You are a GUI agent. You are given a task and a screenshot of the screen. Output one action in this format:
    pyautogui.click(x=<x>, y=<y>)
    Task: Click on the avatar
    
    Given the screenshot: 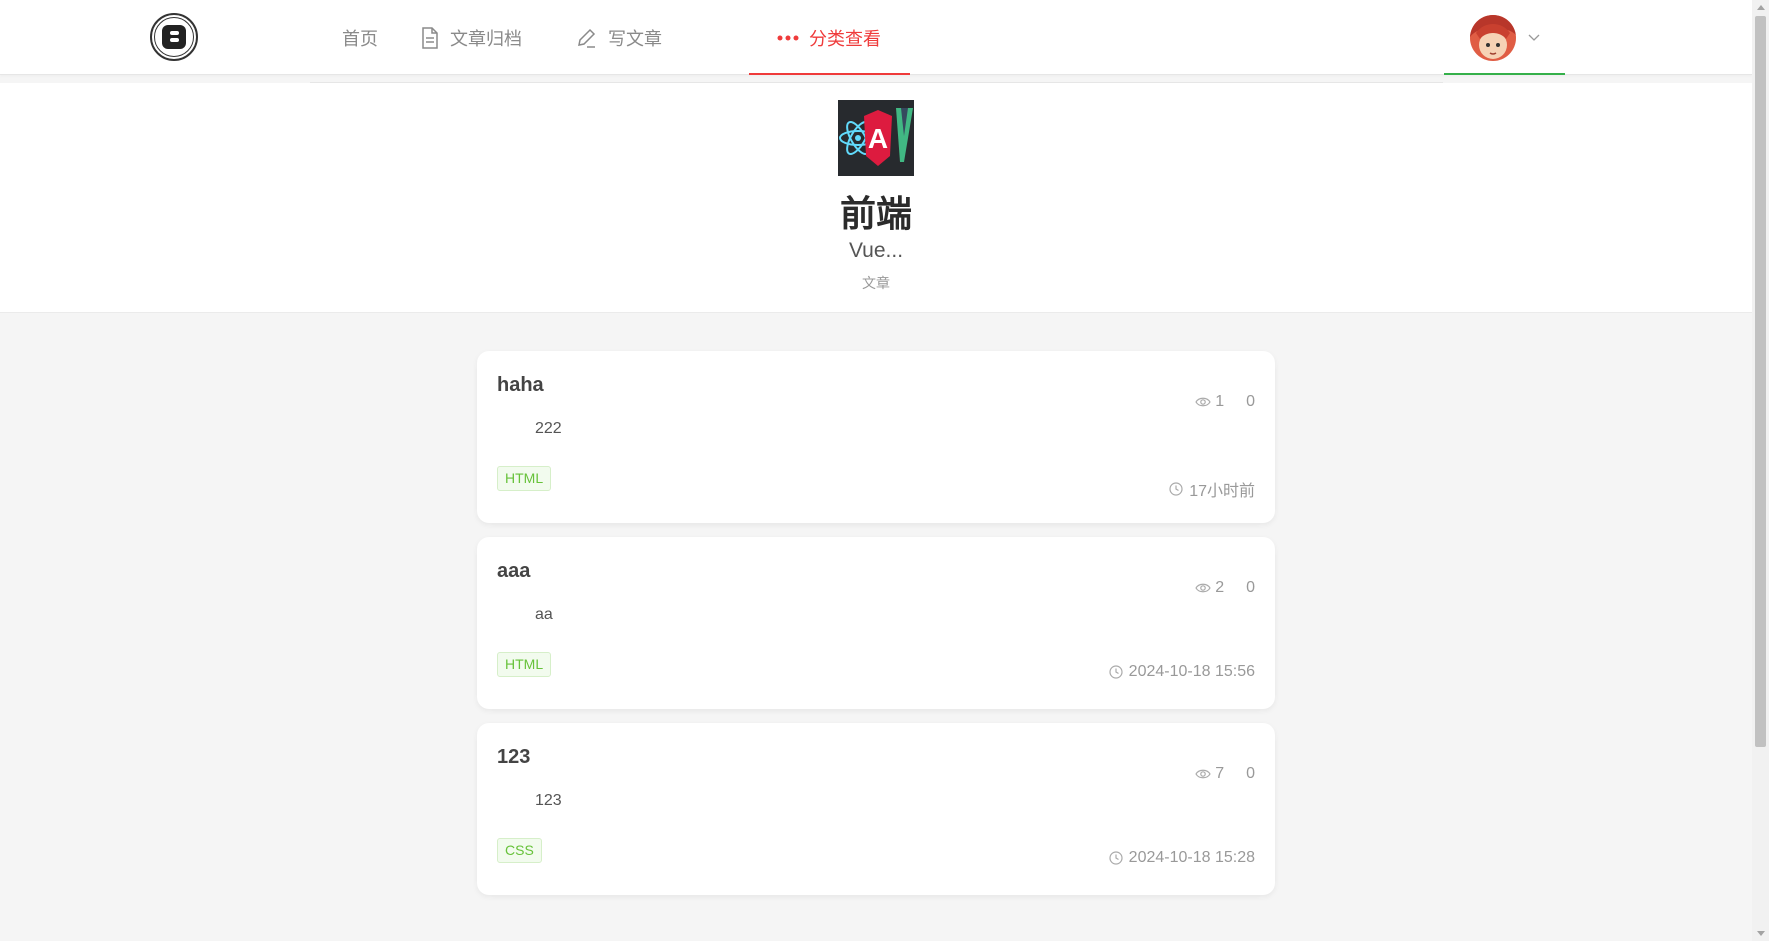 What is the action you would take?
    pyautogui.click(x=1492, y=37)
    